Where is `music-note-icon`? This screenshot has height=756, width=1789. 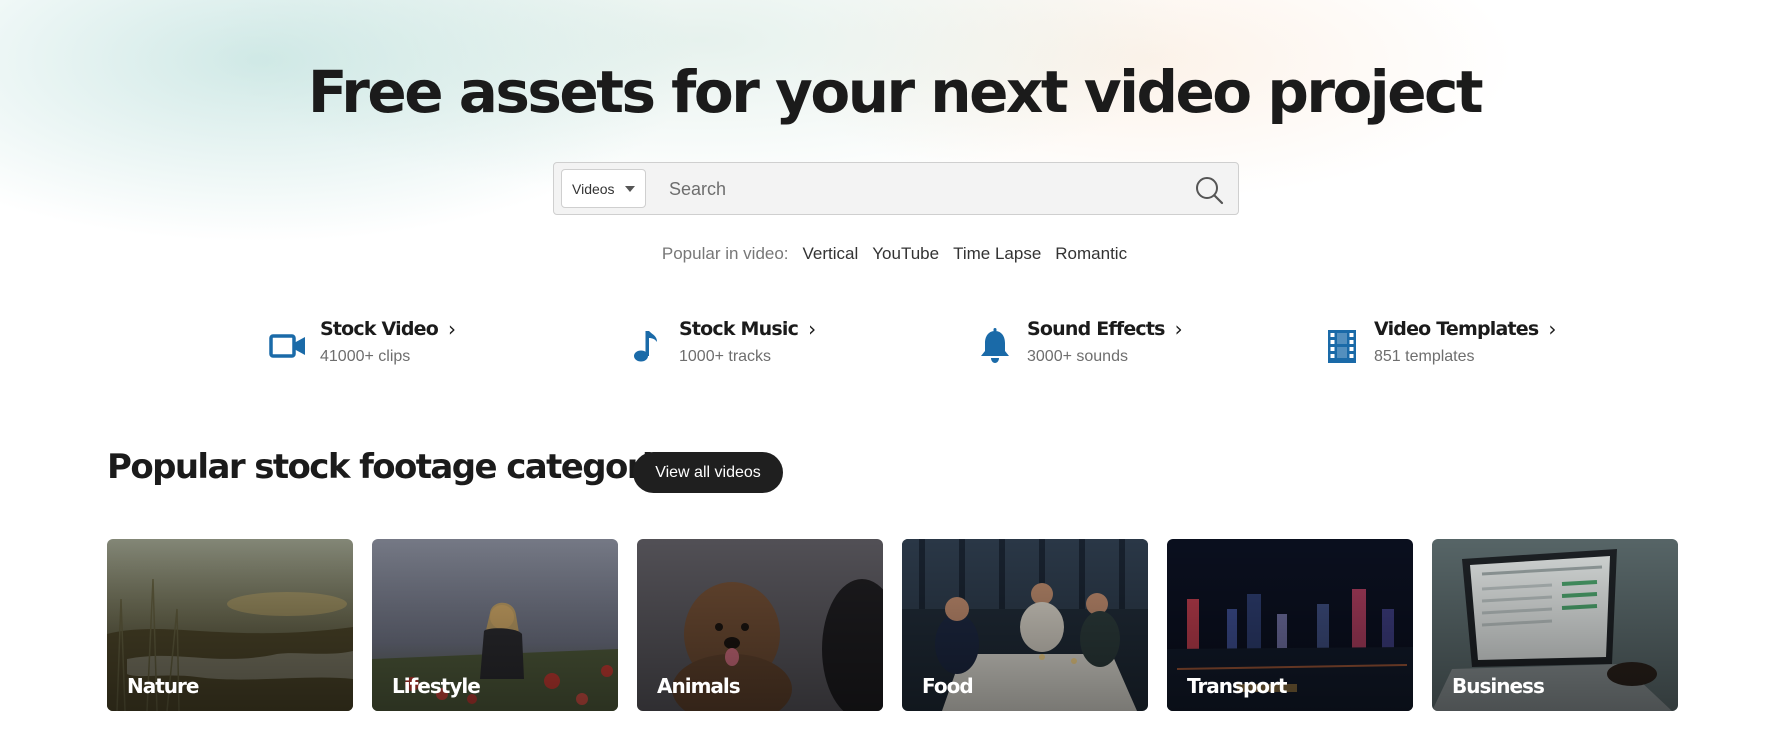 music-note-icon is located at coordinates (645, 346).